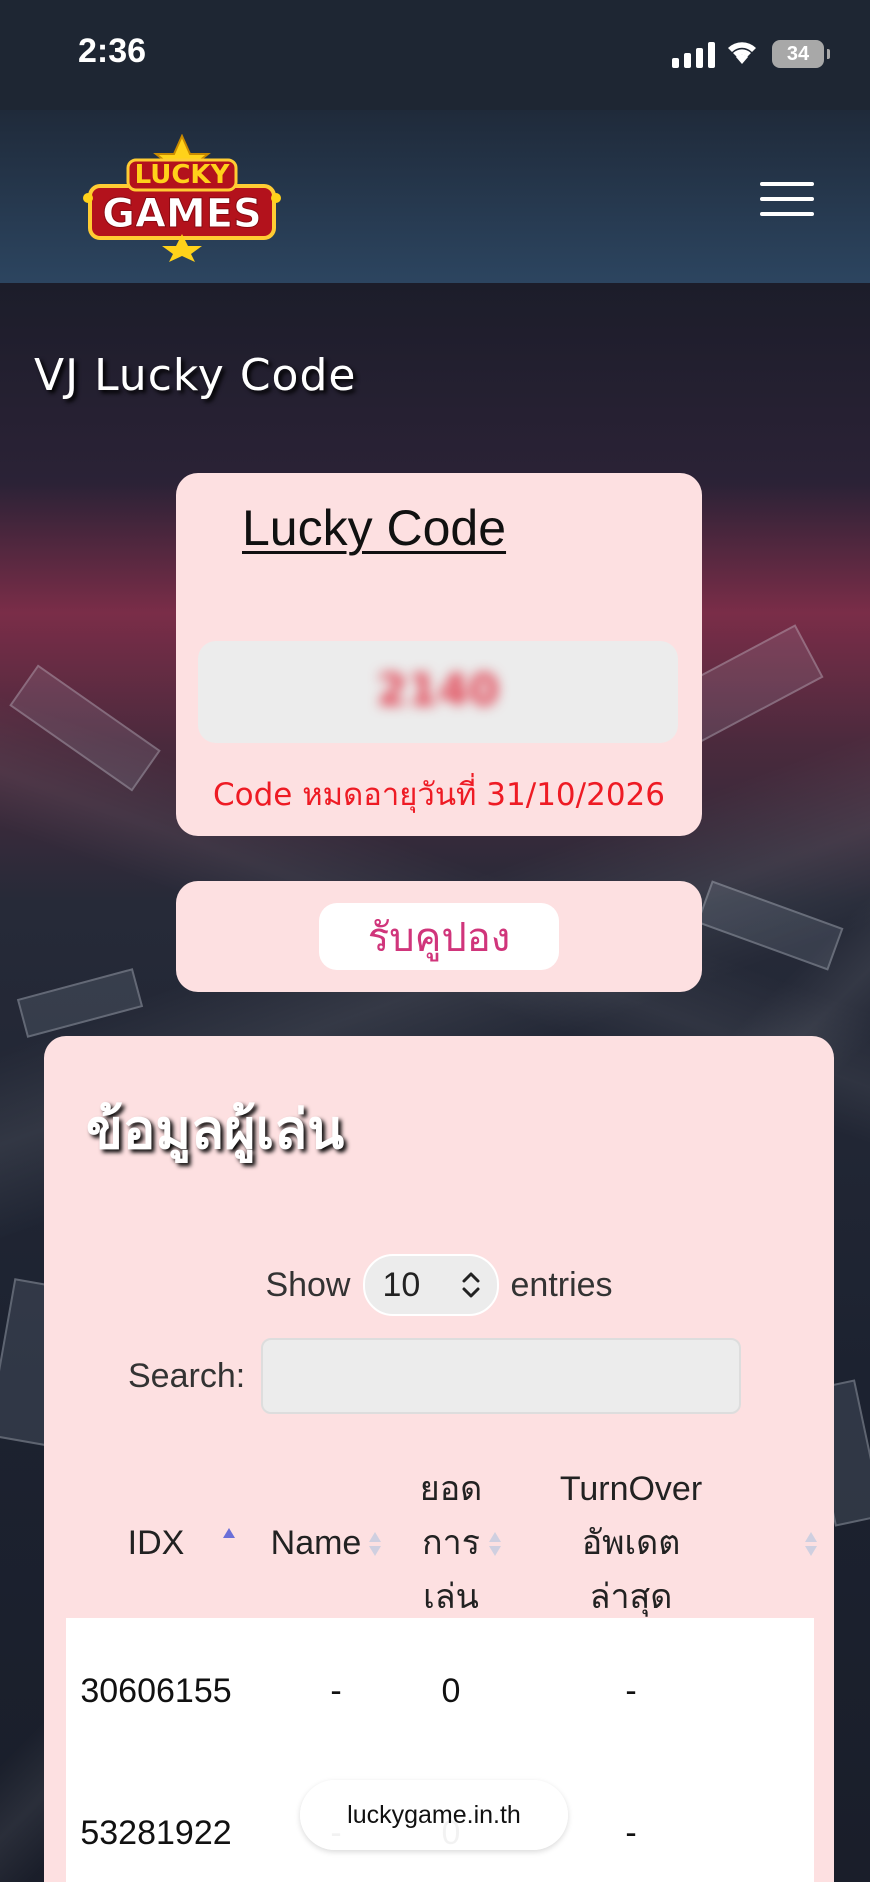  I want to click on column-header-idx: IDX, so click(156, 1543).